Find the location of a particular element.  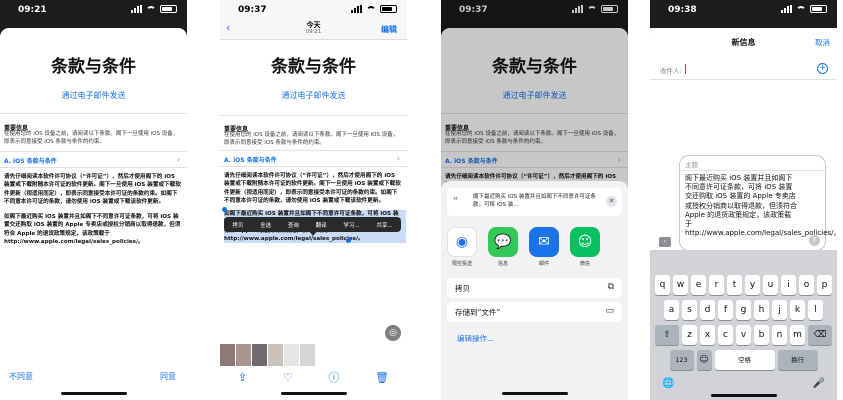

microphone-icon: 🎤 is located at coordinates (819, 383).